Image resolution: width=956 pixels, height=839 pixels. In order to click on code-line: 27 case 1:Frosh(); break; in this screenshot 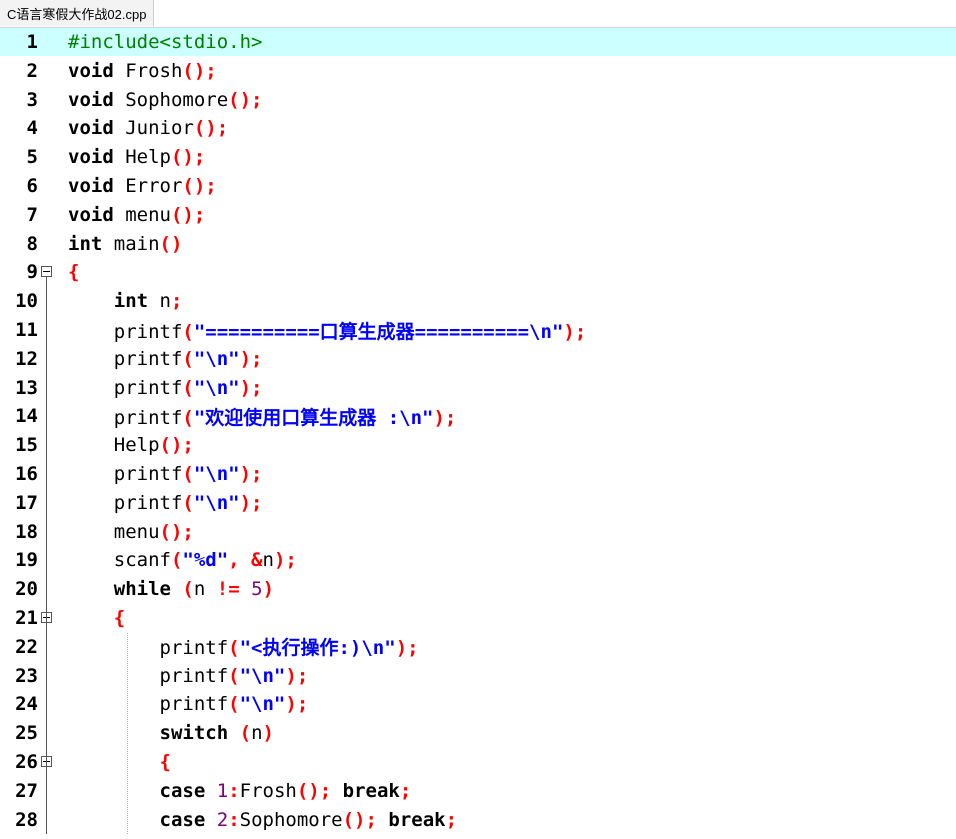, I will do `click(478, 791)`.